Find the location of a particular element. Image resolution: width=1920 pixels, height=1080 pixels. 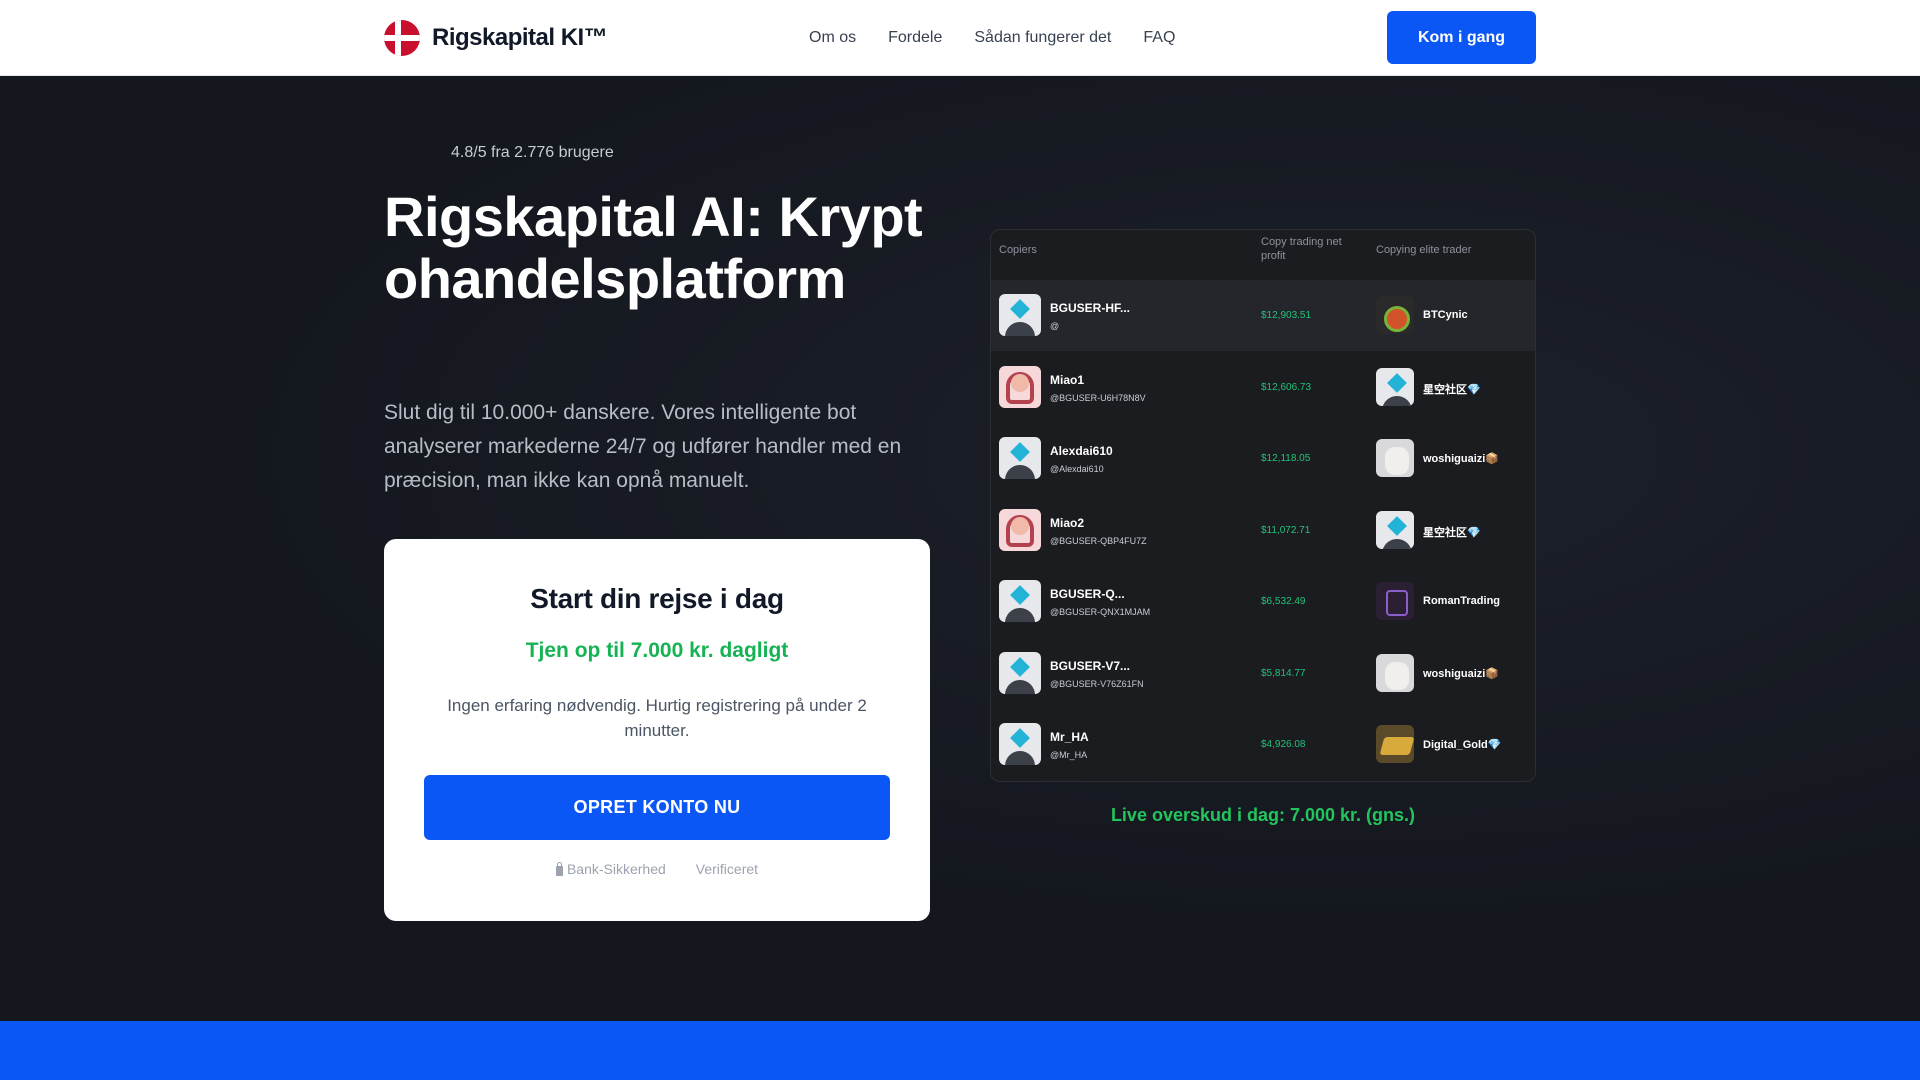

hero-title: Rigskapital AI: Kryptohandelsplatform is located at coordinates (653, 247).